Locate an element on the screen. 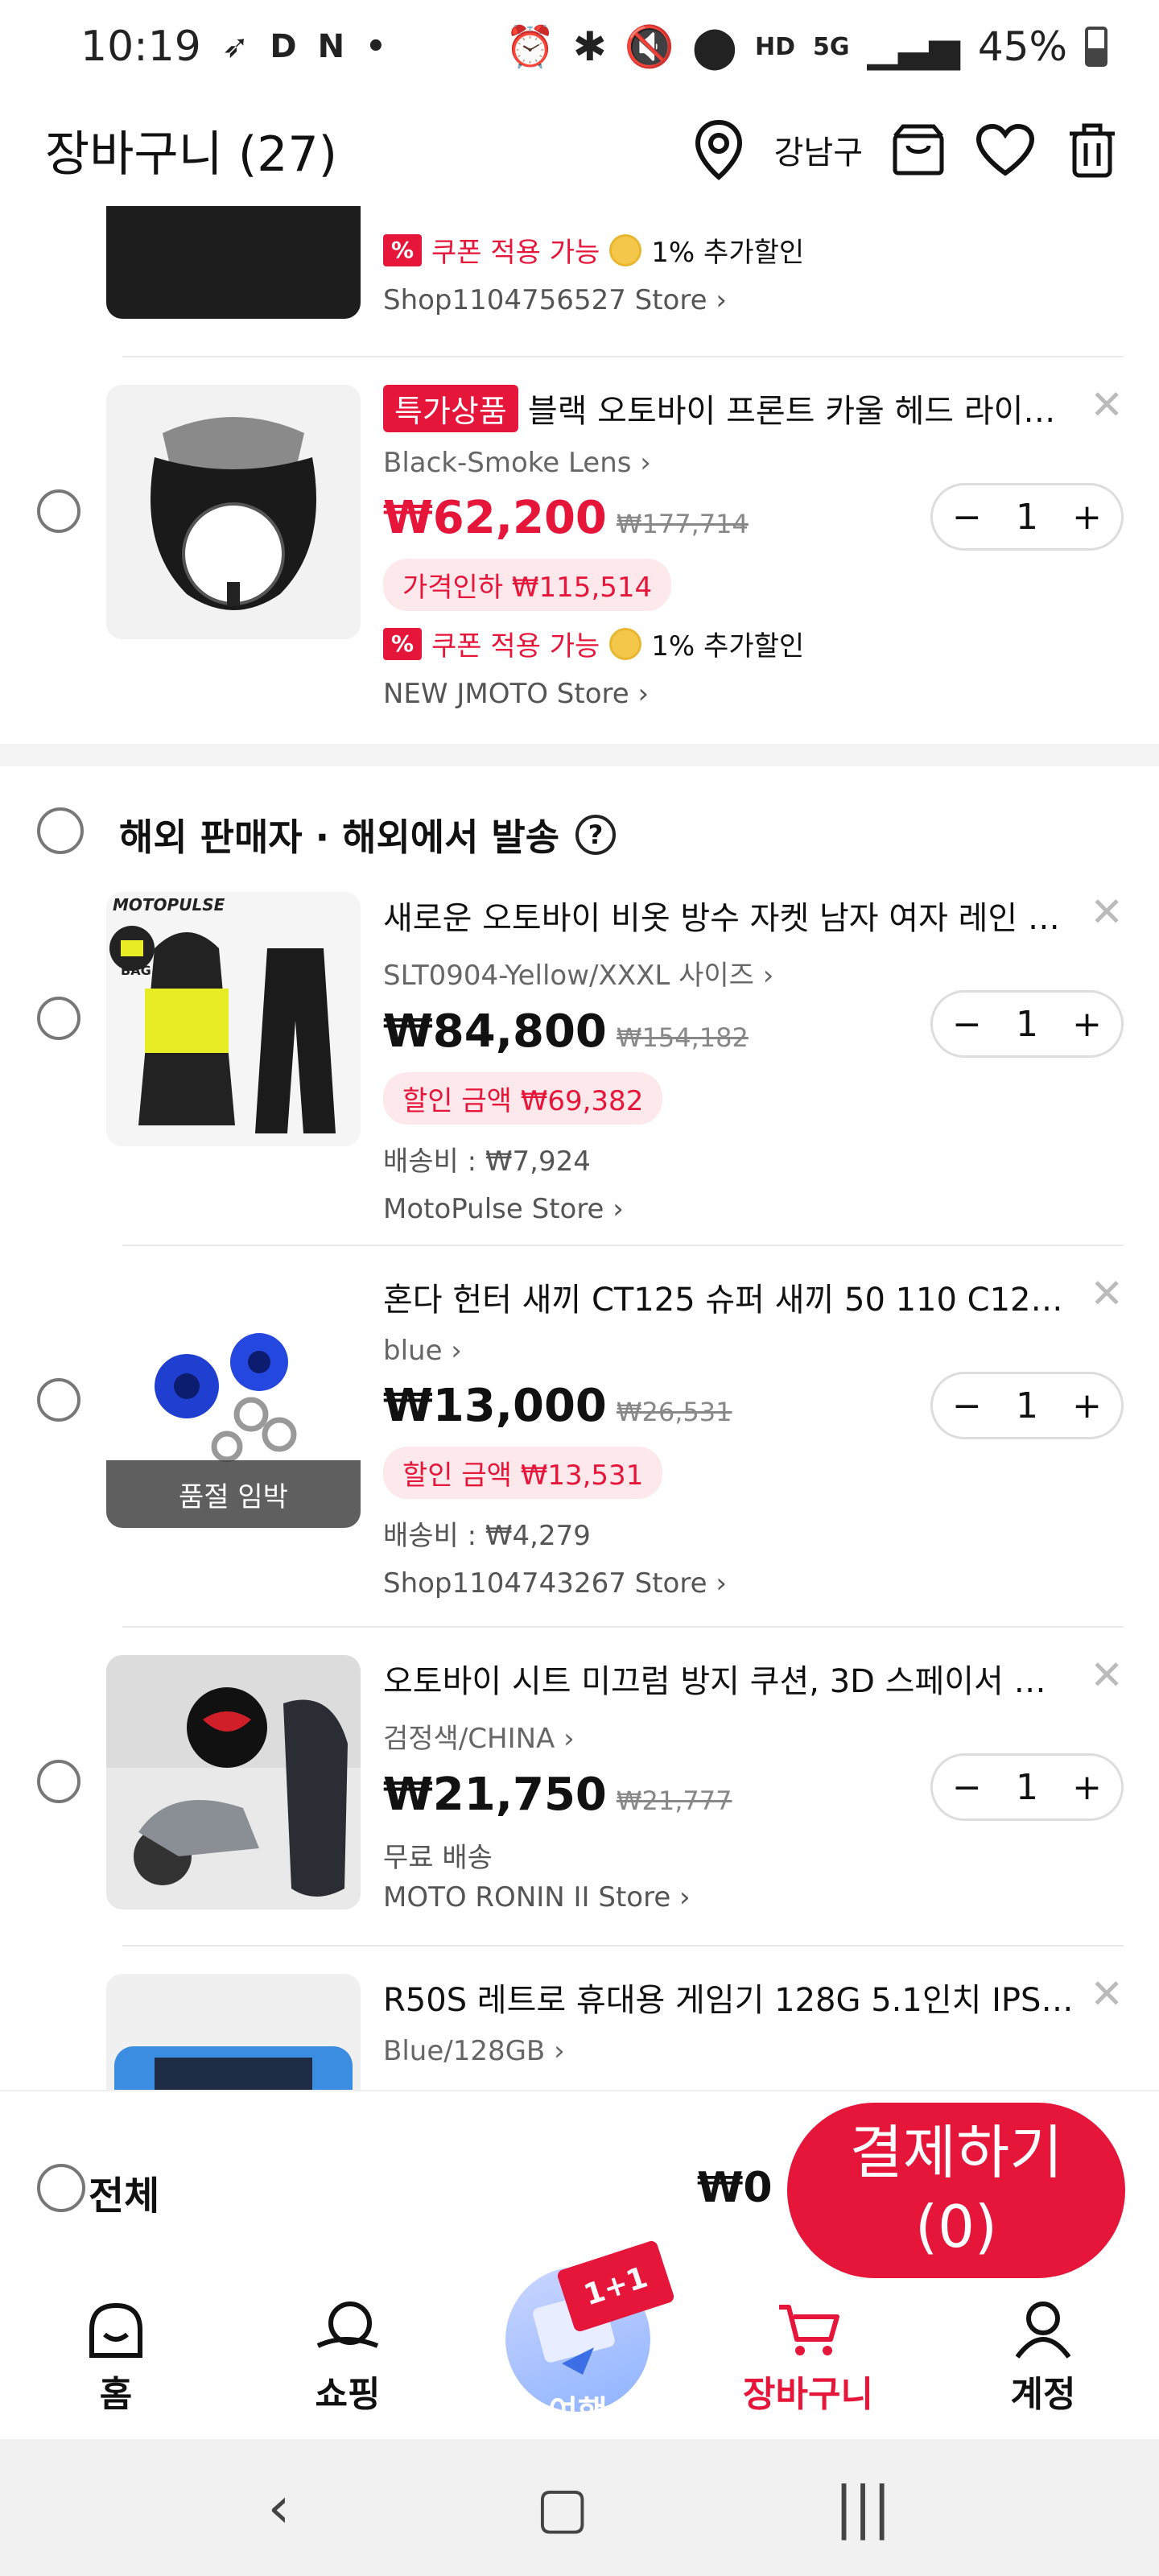 This screenshot has height=2576, width=1159. select-all-label: 전체 is located at coordinates (124, 2192).